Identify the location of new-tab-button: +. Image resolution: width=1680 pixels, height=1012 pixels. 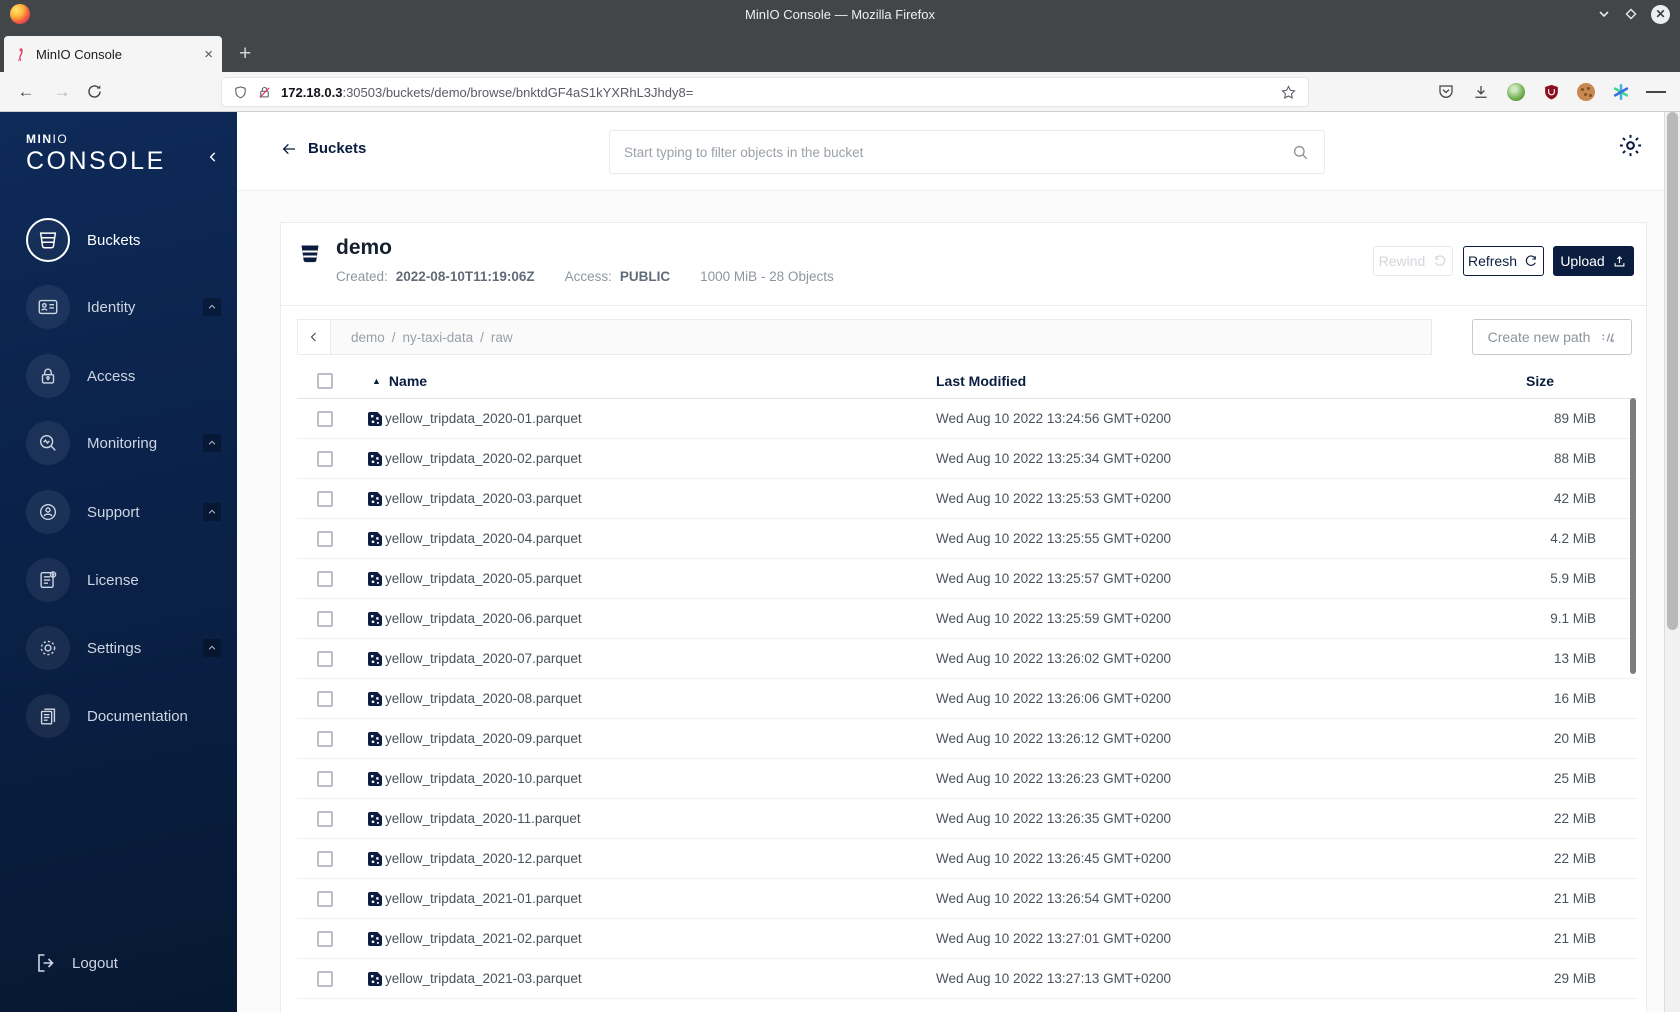
(245, 53).